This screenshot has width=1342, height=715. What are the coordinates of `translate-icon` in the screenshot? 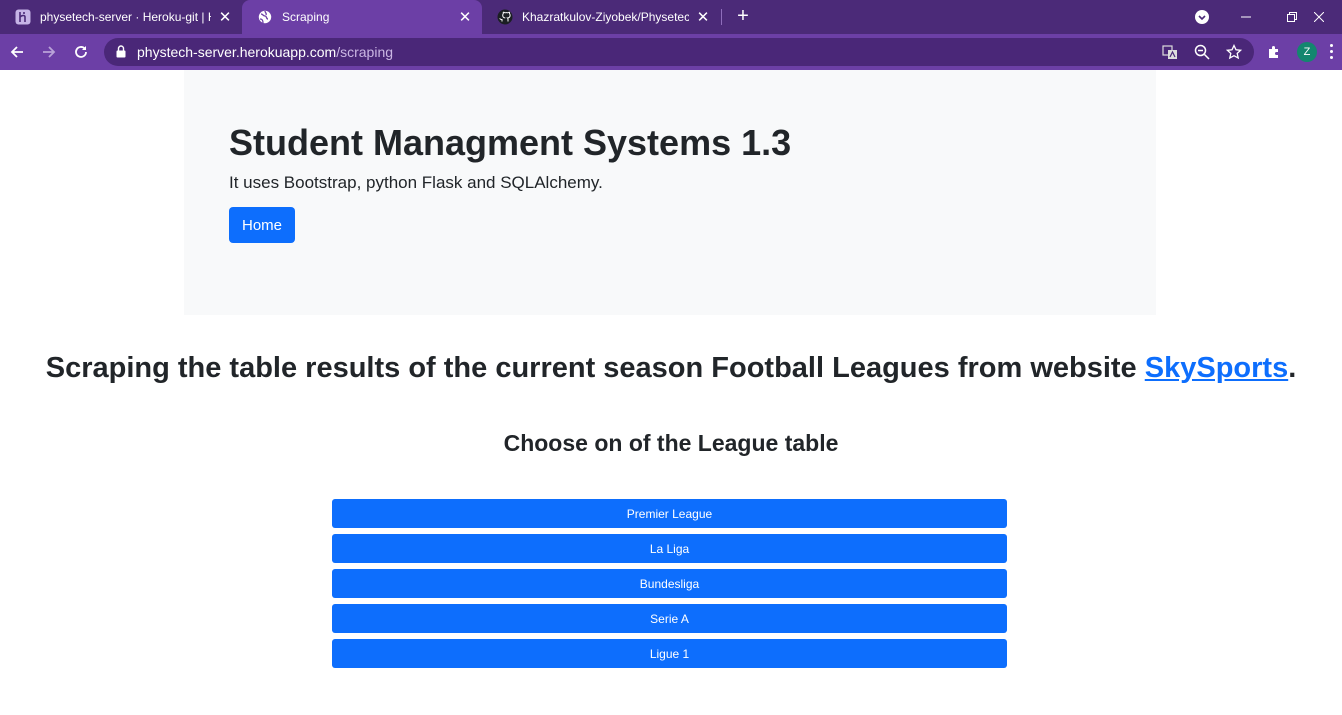 It's located at (1170, 52).